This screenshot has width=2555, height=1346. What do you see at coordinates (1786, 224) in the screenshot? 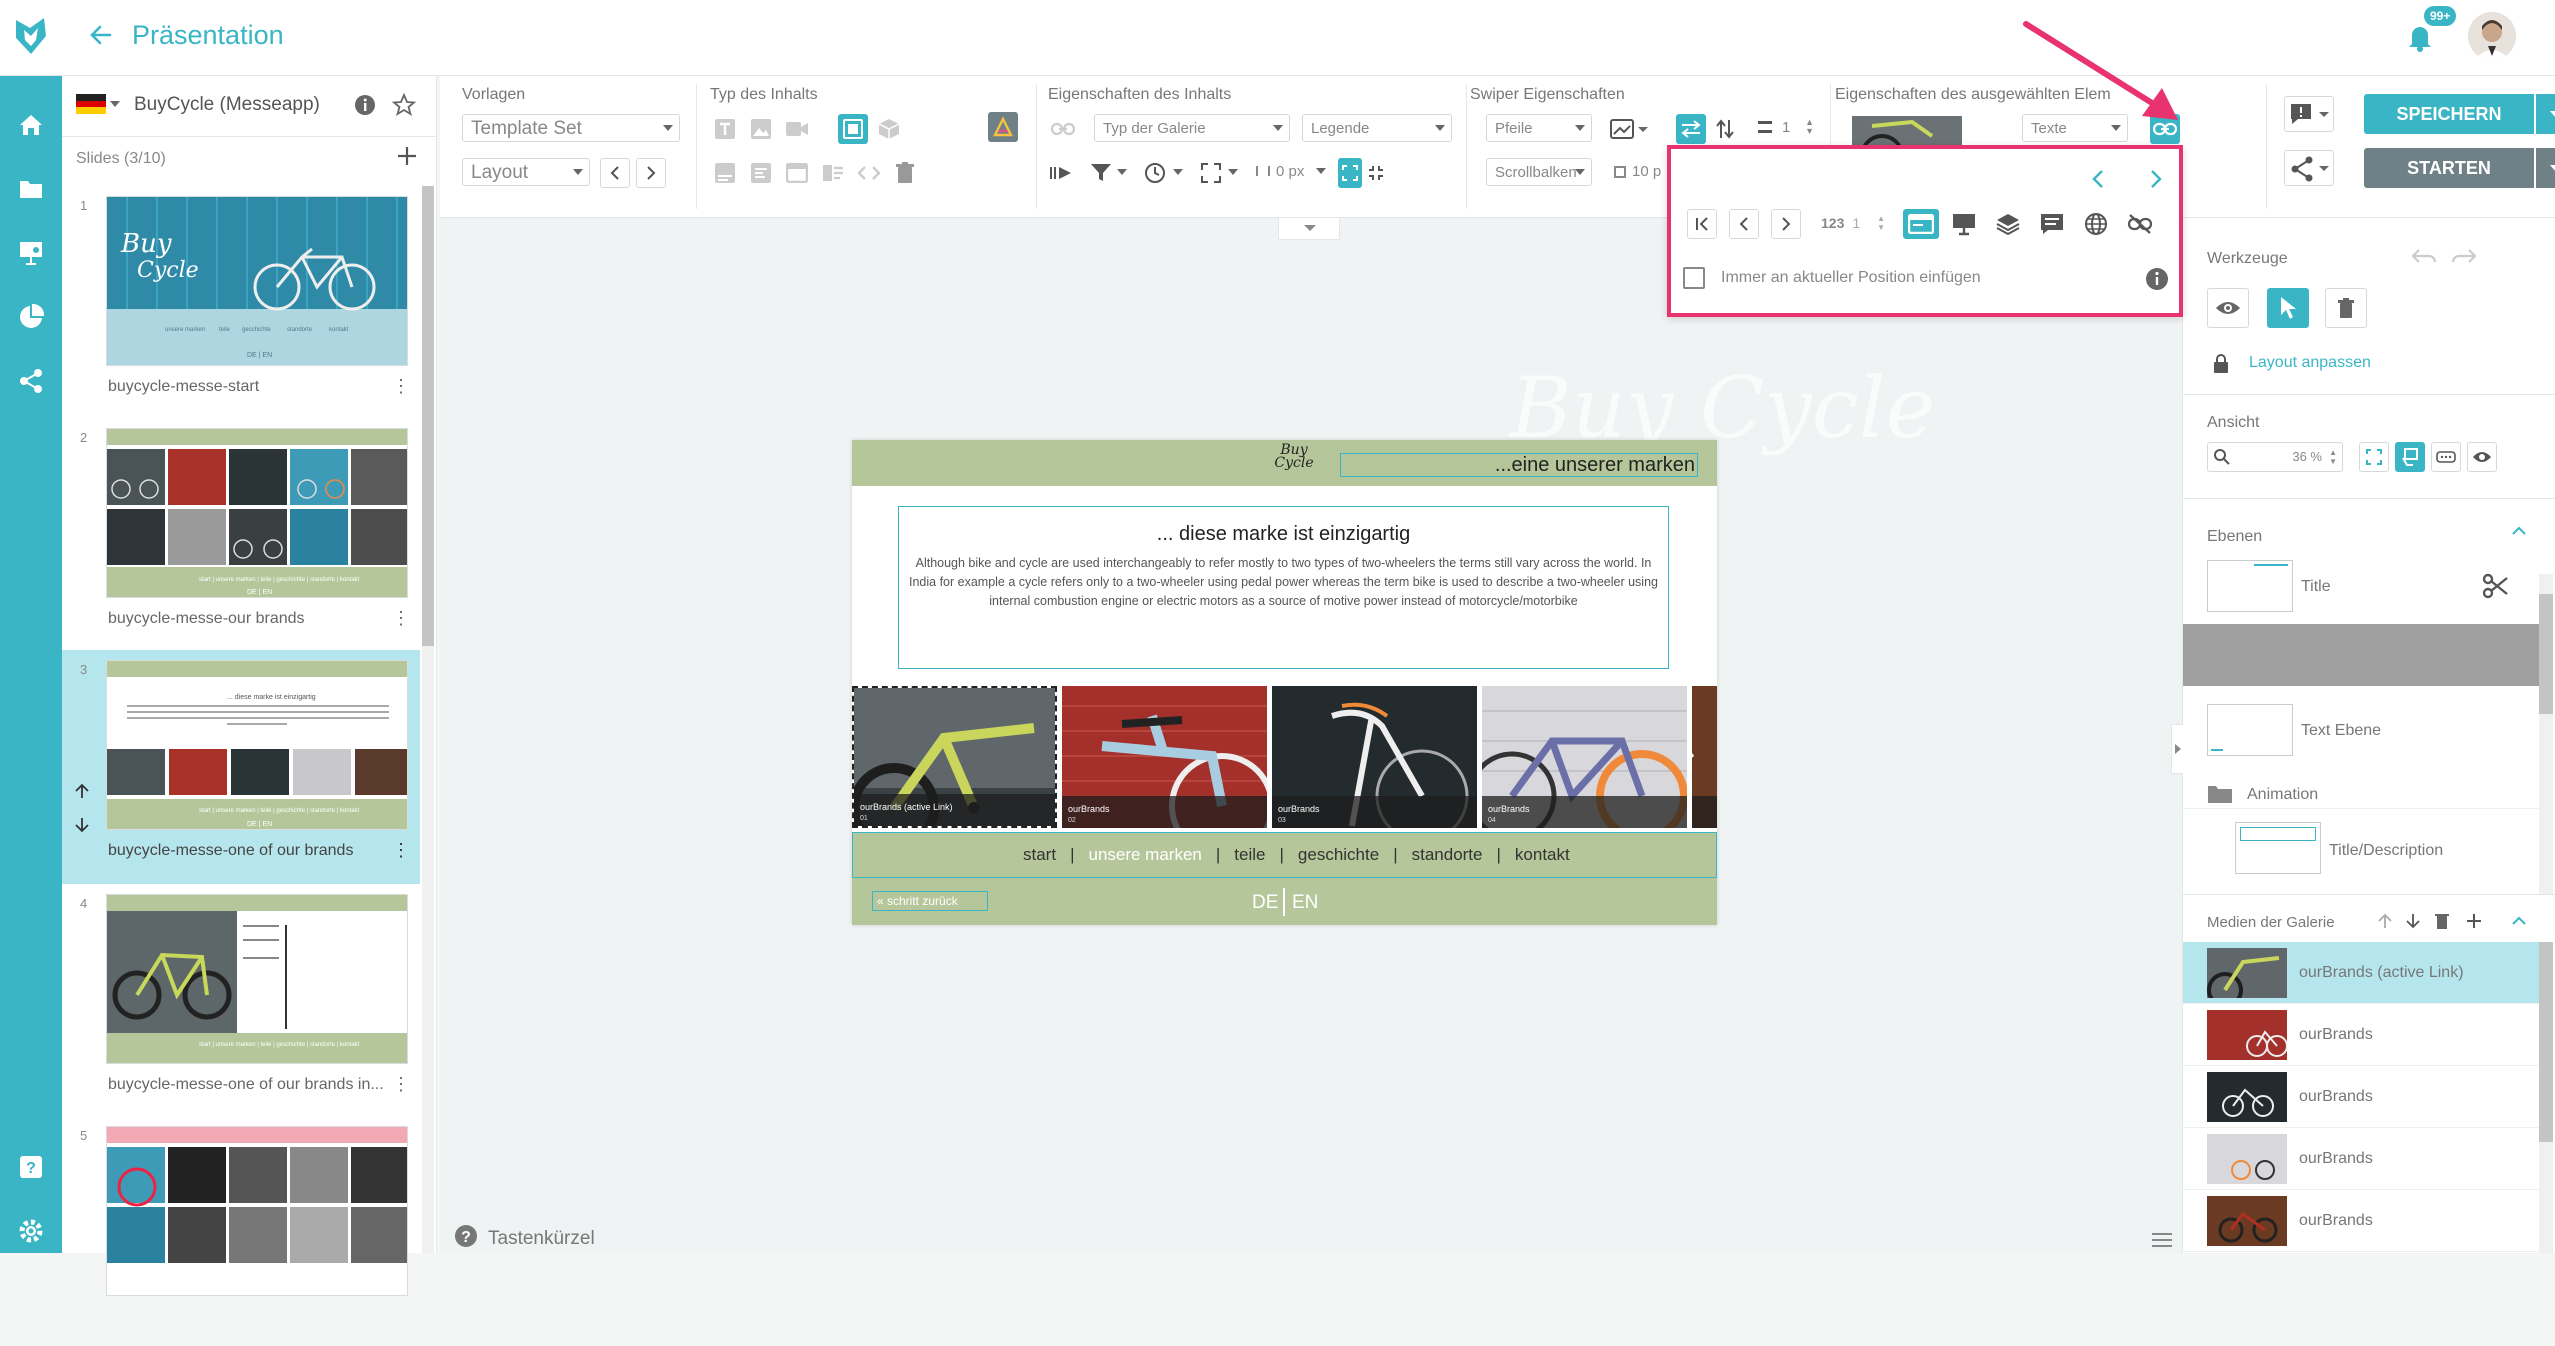
I see `next-page-button` at bounding box center [1786, 224].